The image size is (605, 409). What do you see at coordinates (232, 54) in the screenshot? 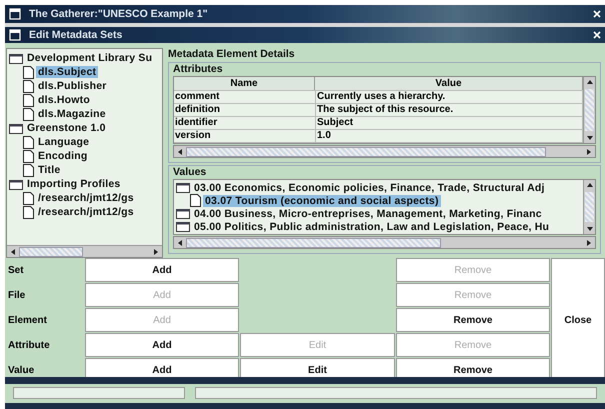
I see `panel-title: Metadata Element Details` at bounding box center [232, 54].